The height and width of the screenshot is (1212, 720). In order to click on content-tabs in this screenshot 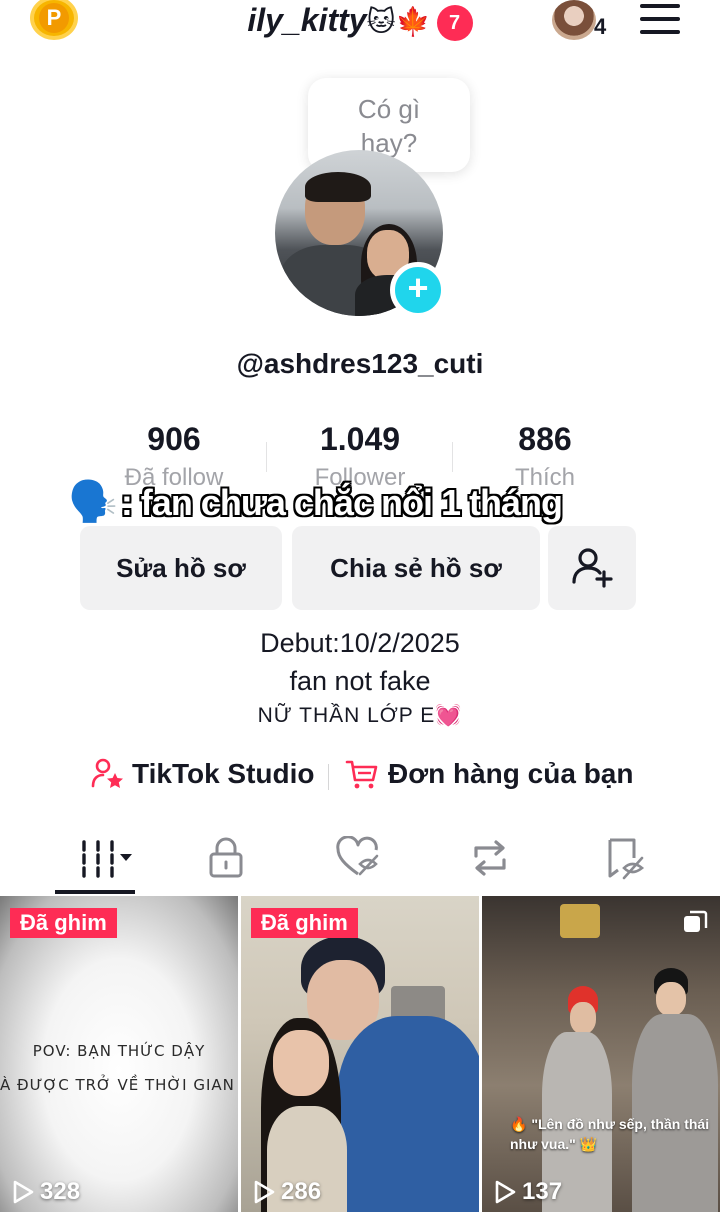, I will do `click(360, 862)`.